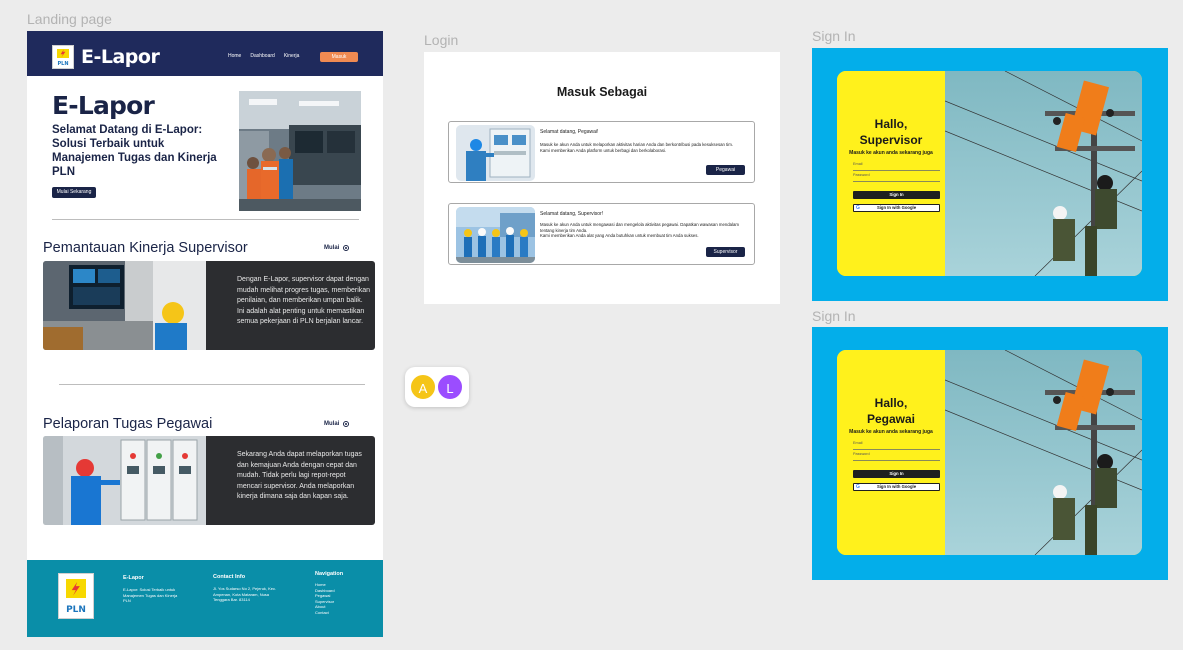 This screenshot has width=1183, height=650. I want to click on nav-links: Home Dashboard Kinerja, so click(263, 56).